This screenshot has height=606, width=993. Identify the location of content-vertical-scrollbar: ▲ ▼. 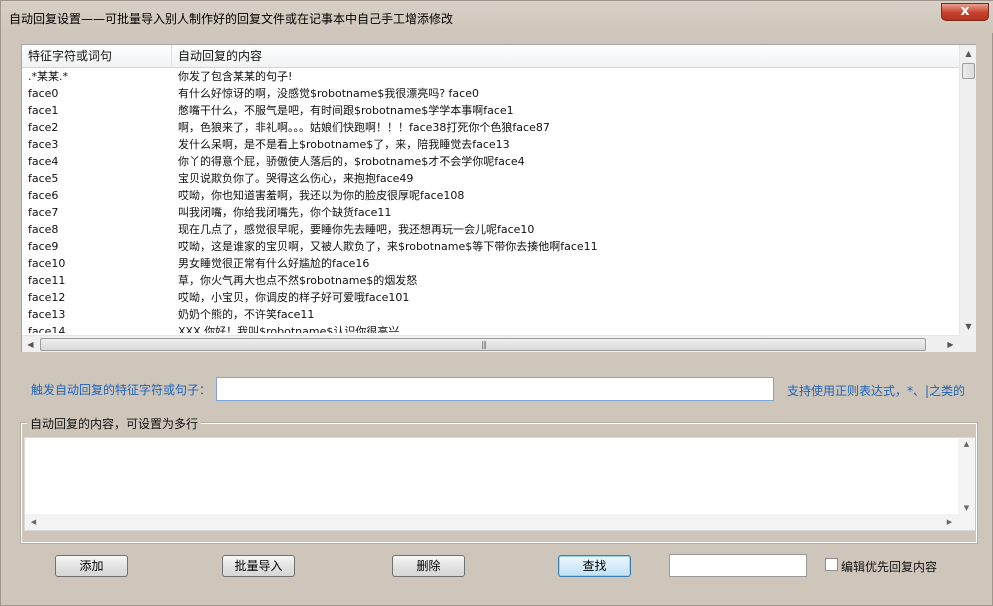
(966, 476).